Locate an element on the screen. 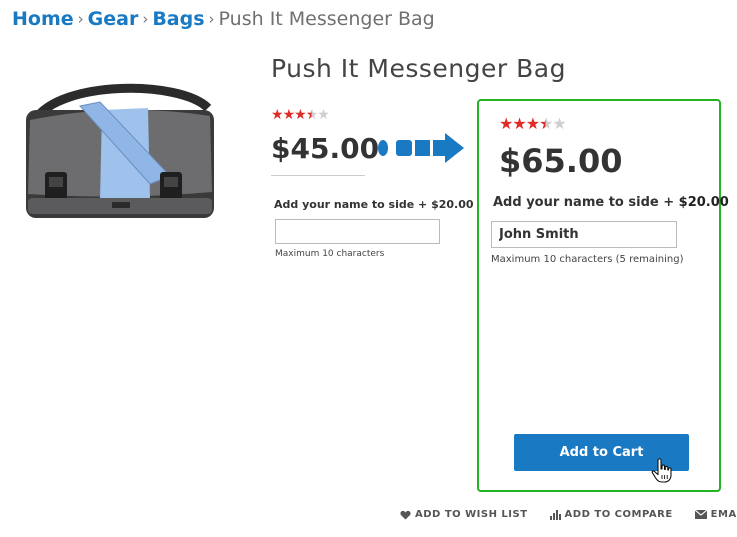  product-image is located at coordinates (120, 150).